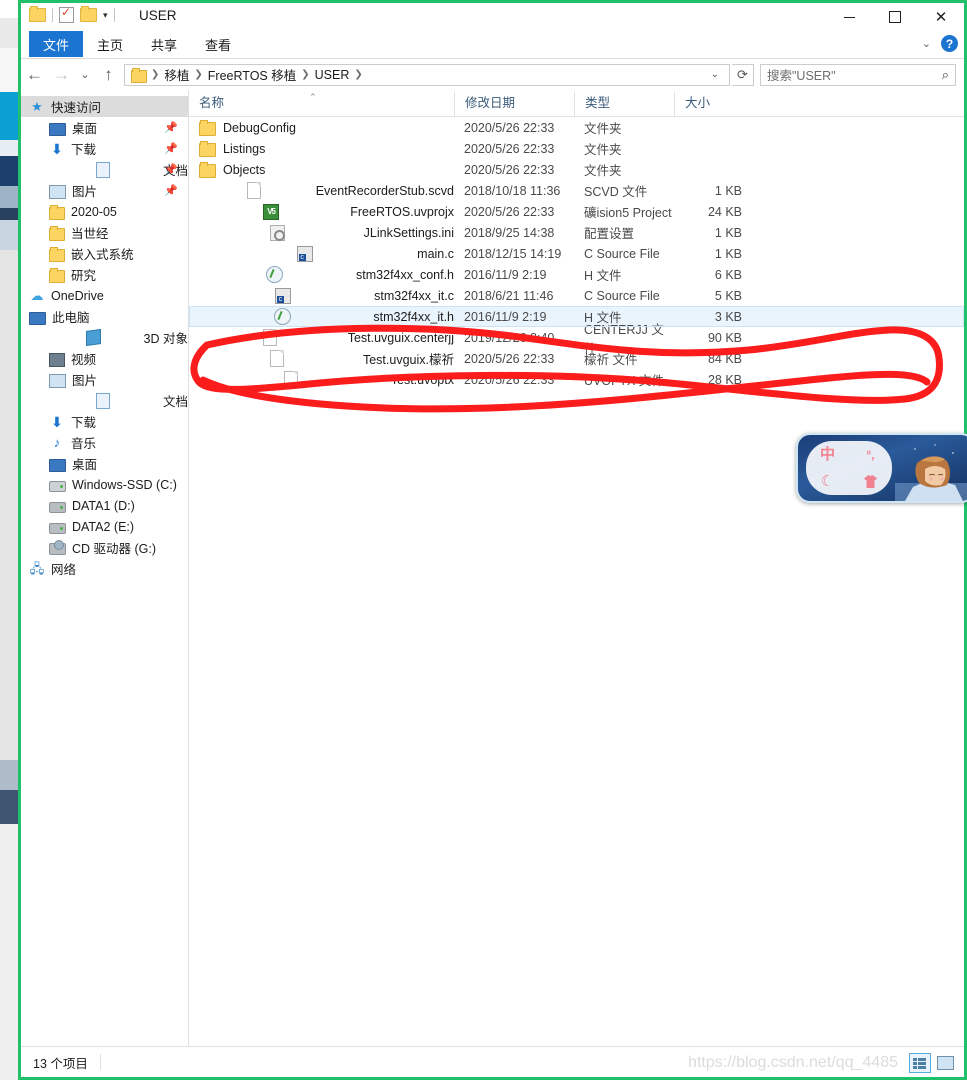  I want to click on sidebar-item-0: ★ 快速访问, so click(104, 106).